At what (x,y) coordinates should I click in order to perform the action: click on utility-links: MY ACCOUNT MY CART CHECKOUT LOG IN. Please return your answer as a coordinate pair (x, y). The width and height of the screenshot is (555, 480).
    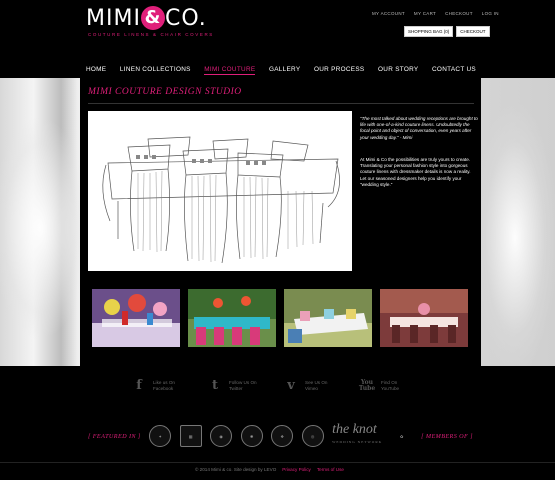
    Looking at the image, I should click on (435, 13).